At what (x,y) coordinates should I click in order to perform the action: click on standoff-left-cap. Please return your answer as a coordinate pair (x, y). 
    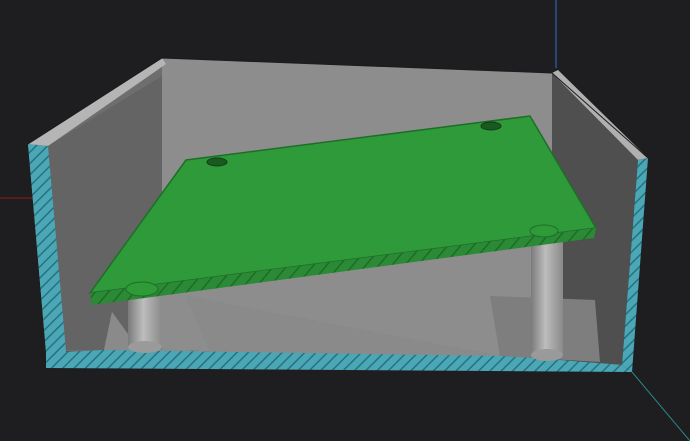
    Looking at the image, I should click on (142, 289).